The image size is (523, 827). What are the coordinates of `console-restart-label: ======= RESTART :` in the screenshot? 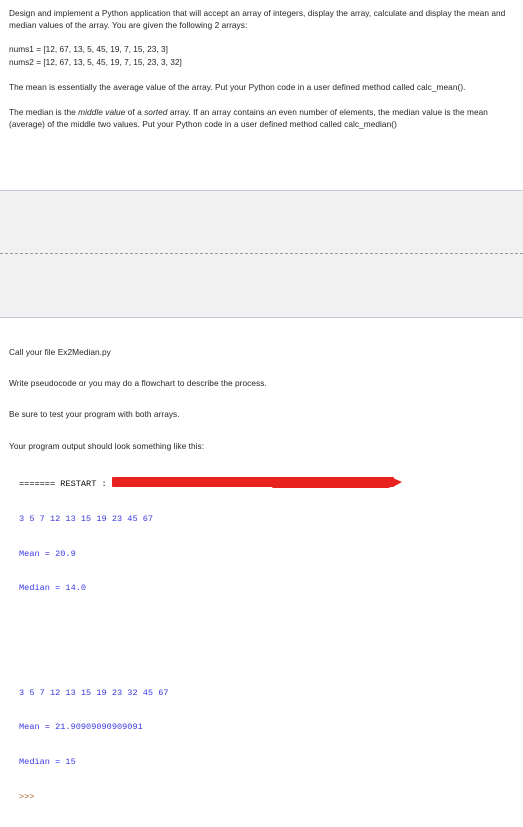 It's located at (63, 484).